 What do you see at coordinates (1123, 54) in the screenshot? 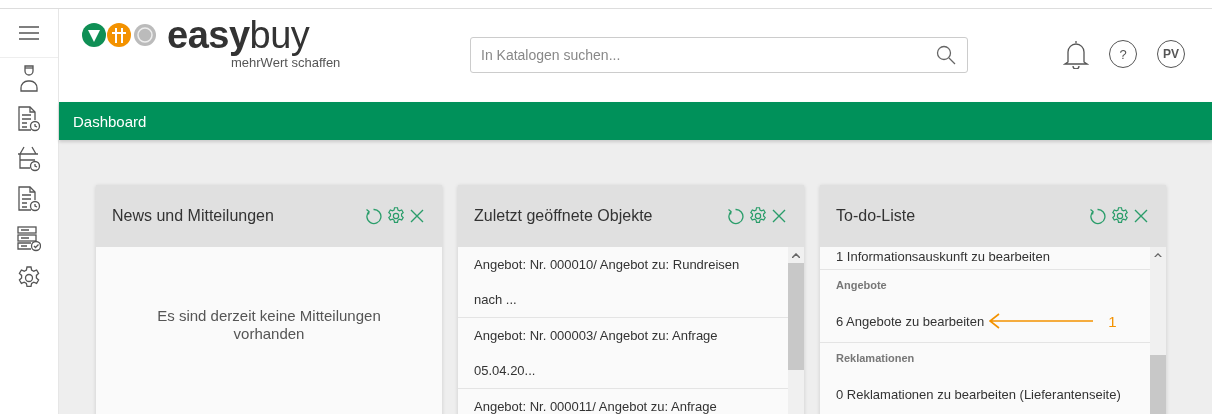
I see `help-button: ?` at bounding box center [1123, 54].